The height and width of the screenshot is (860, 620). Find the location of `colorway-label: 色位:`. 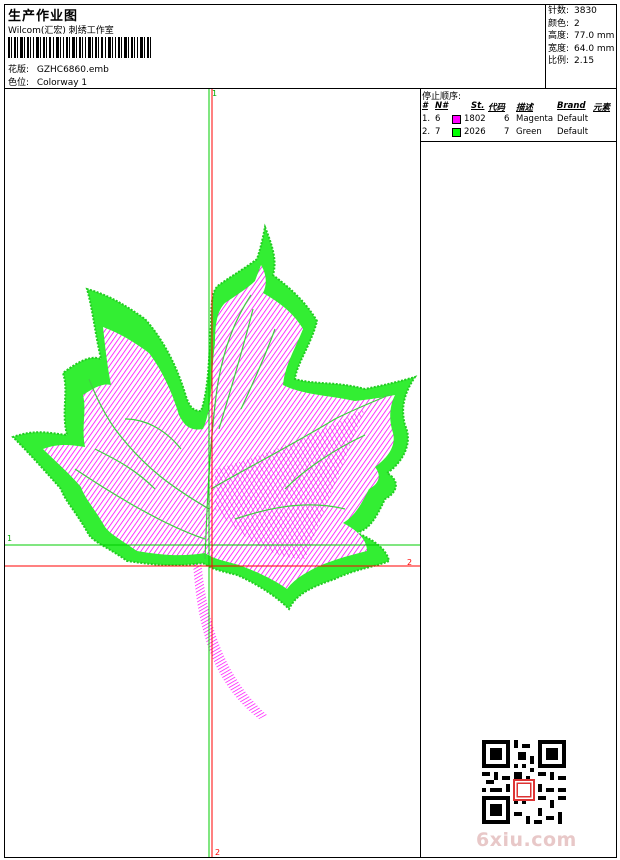

colorway-label: 色位: is located at coordinates (19, 83).